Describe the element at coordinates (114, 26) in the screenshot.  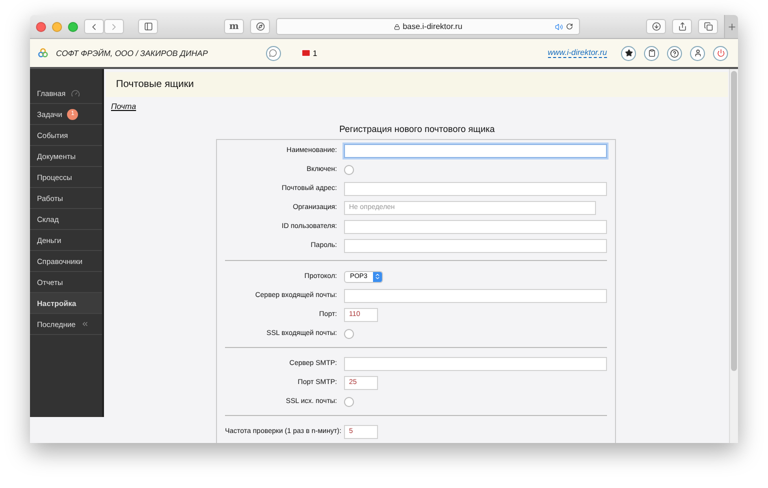
I see `forward-button` at that location.